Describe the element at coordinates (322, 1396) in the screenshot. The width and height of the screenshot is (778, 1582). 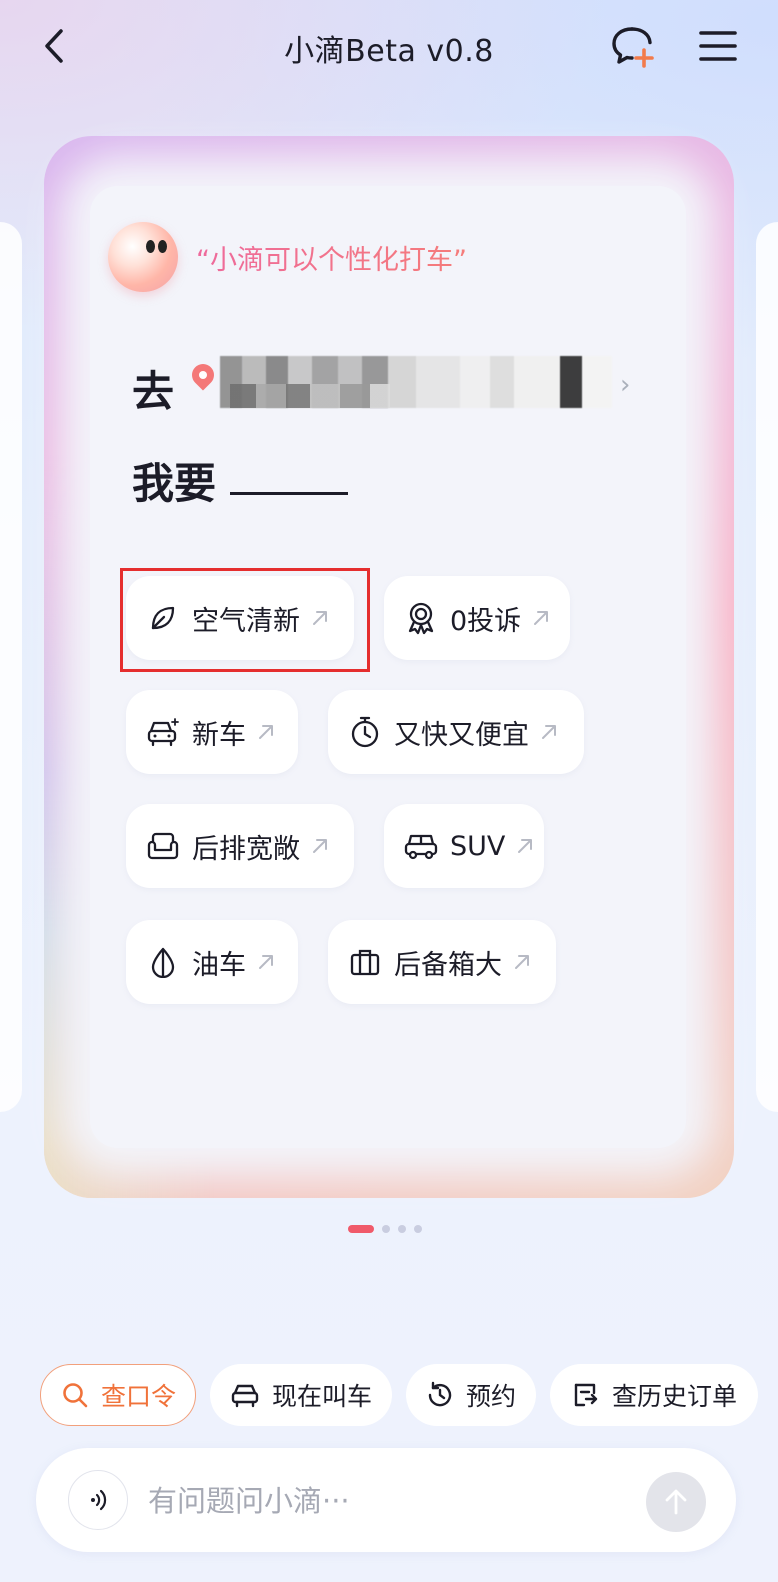
I see `call-car-now-label: 现在叫车` at that location.